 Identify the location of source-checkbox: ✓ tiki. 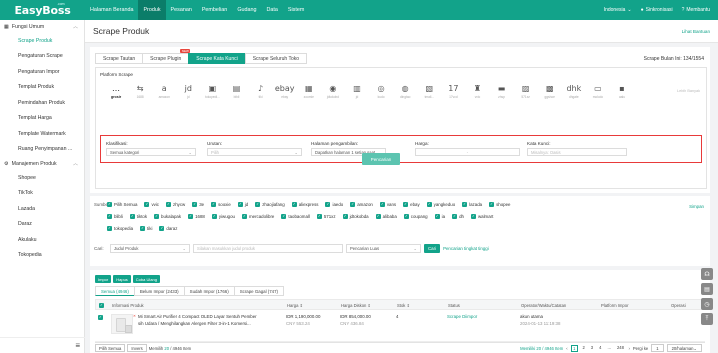
(146, 228).